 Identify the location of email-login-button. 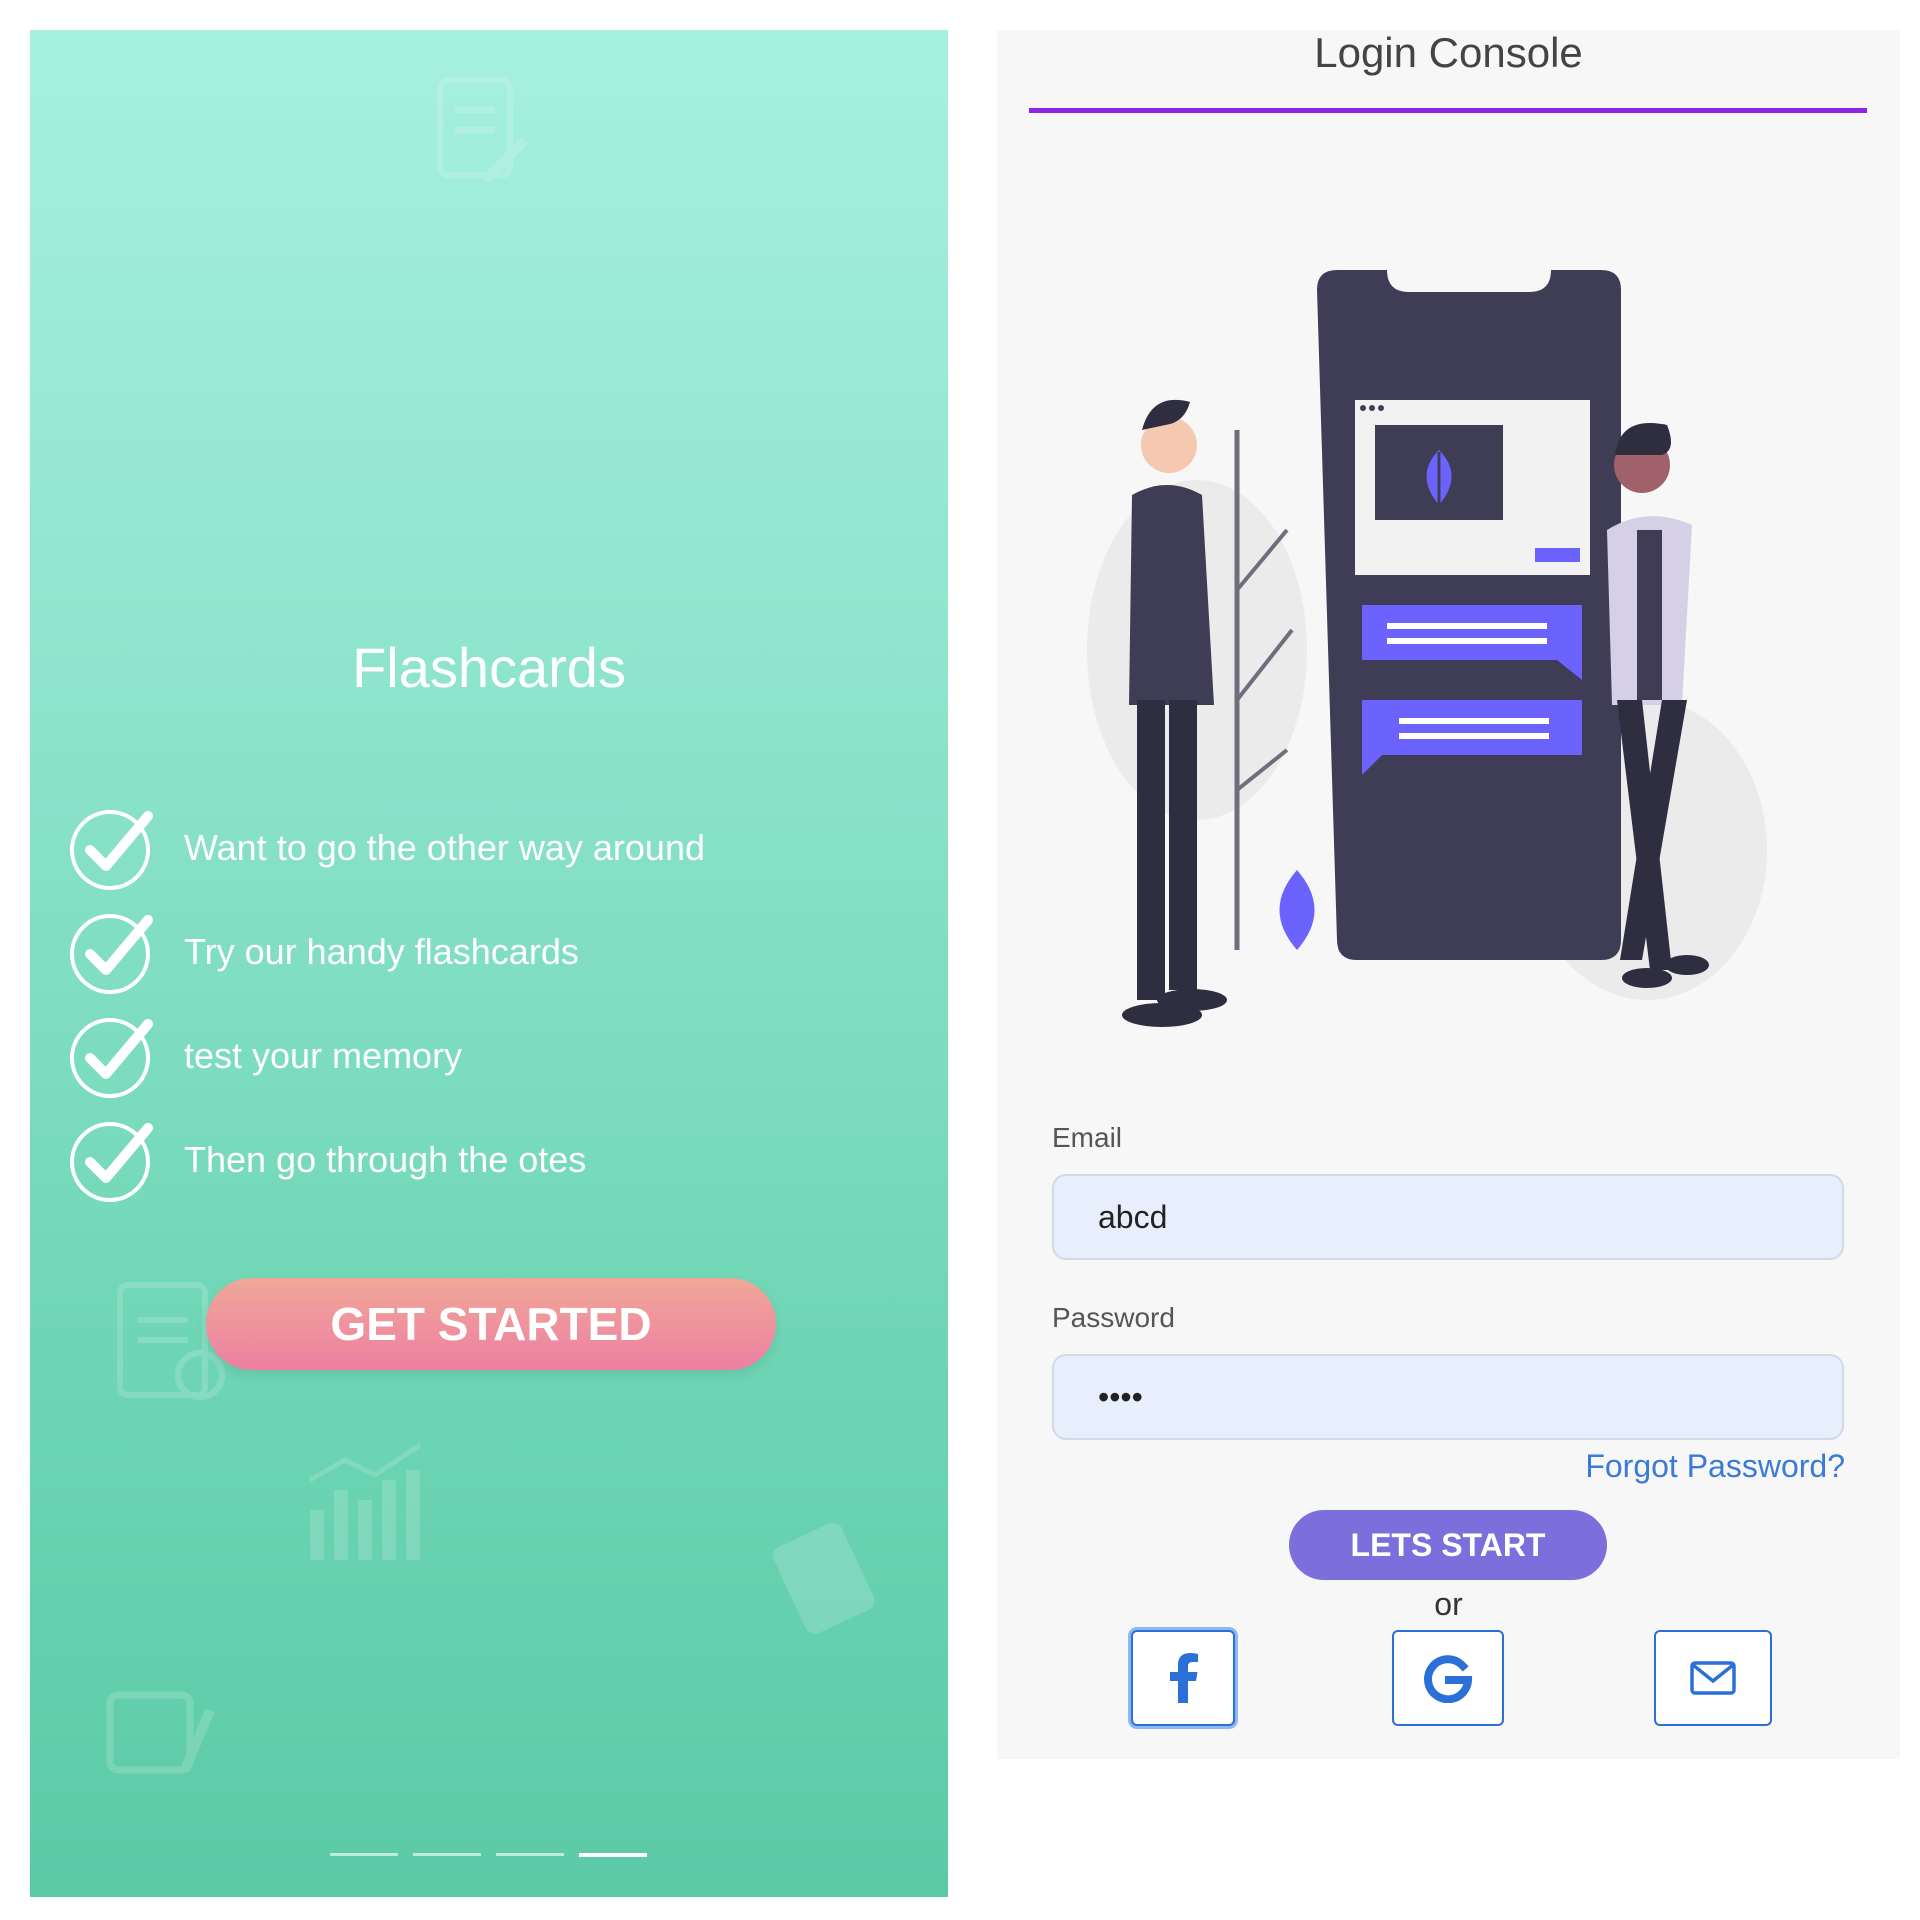
(1713, 1678).